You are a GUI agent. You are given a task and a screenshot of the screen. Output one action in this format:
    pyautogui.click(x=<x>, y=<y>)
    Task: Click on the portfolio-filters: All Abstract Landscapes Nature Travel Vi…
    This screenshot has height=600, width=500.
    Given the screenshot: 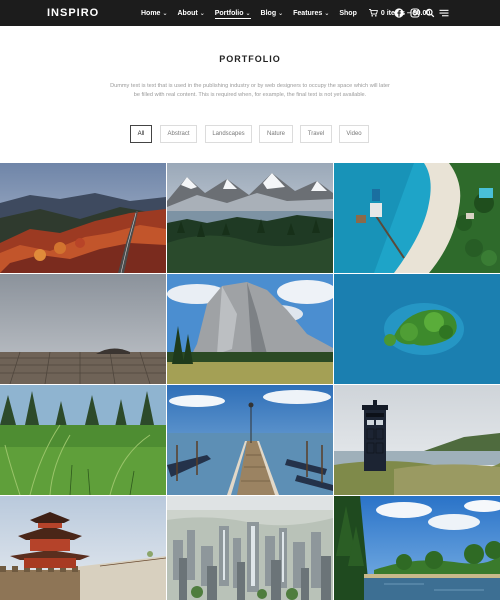 What is the action you would take?
    pyautogui.click(x=250, y=134)
    